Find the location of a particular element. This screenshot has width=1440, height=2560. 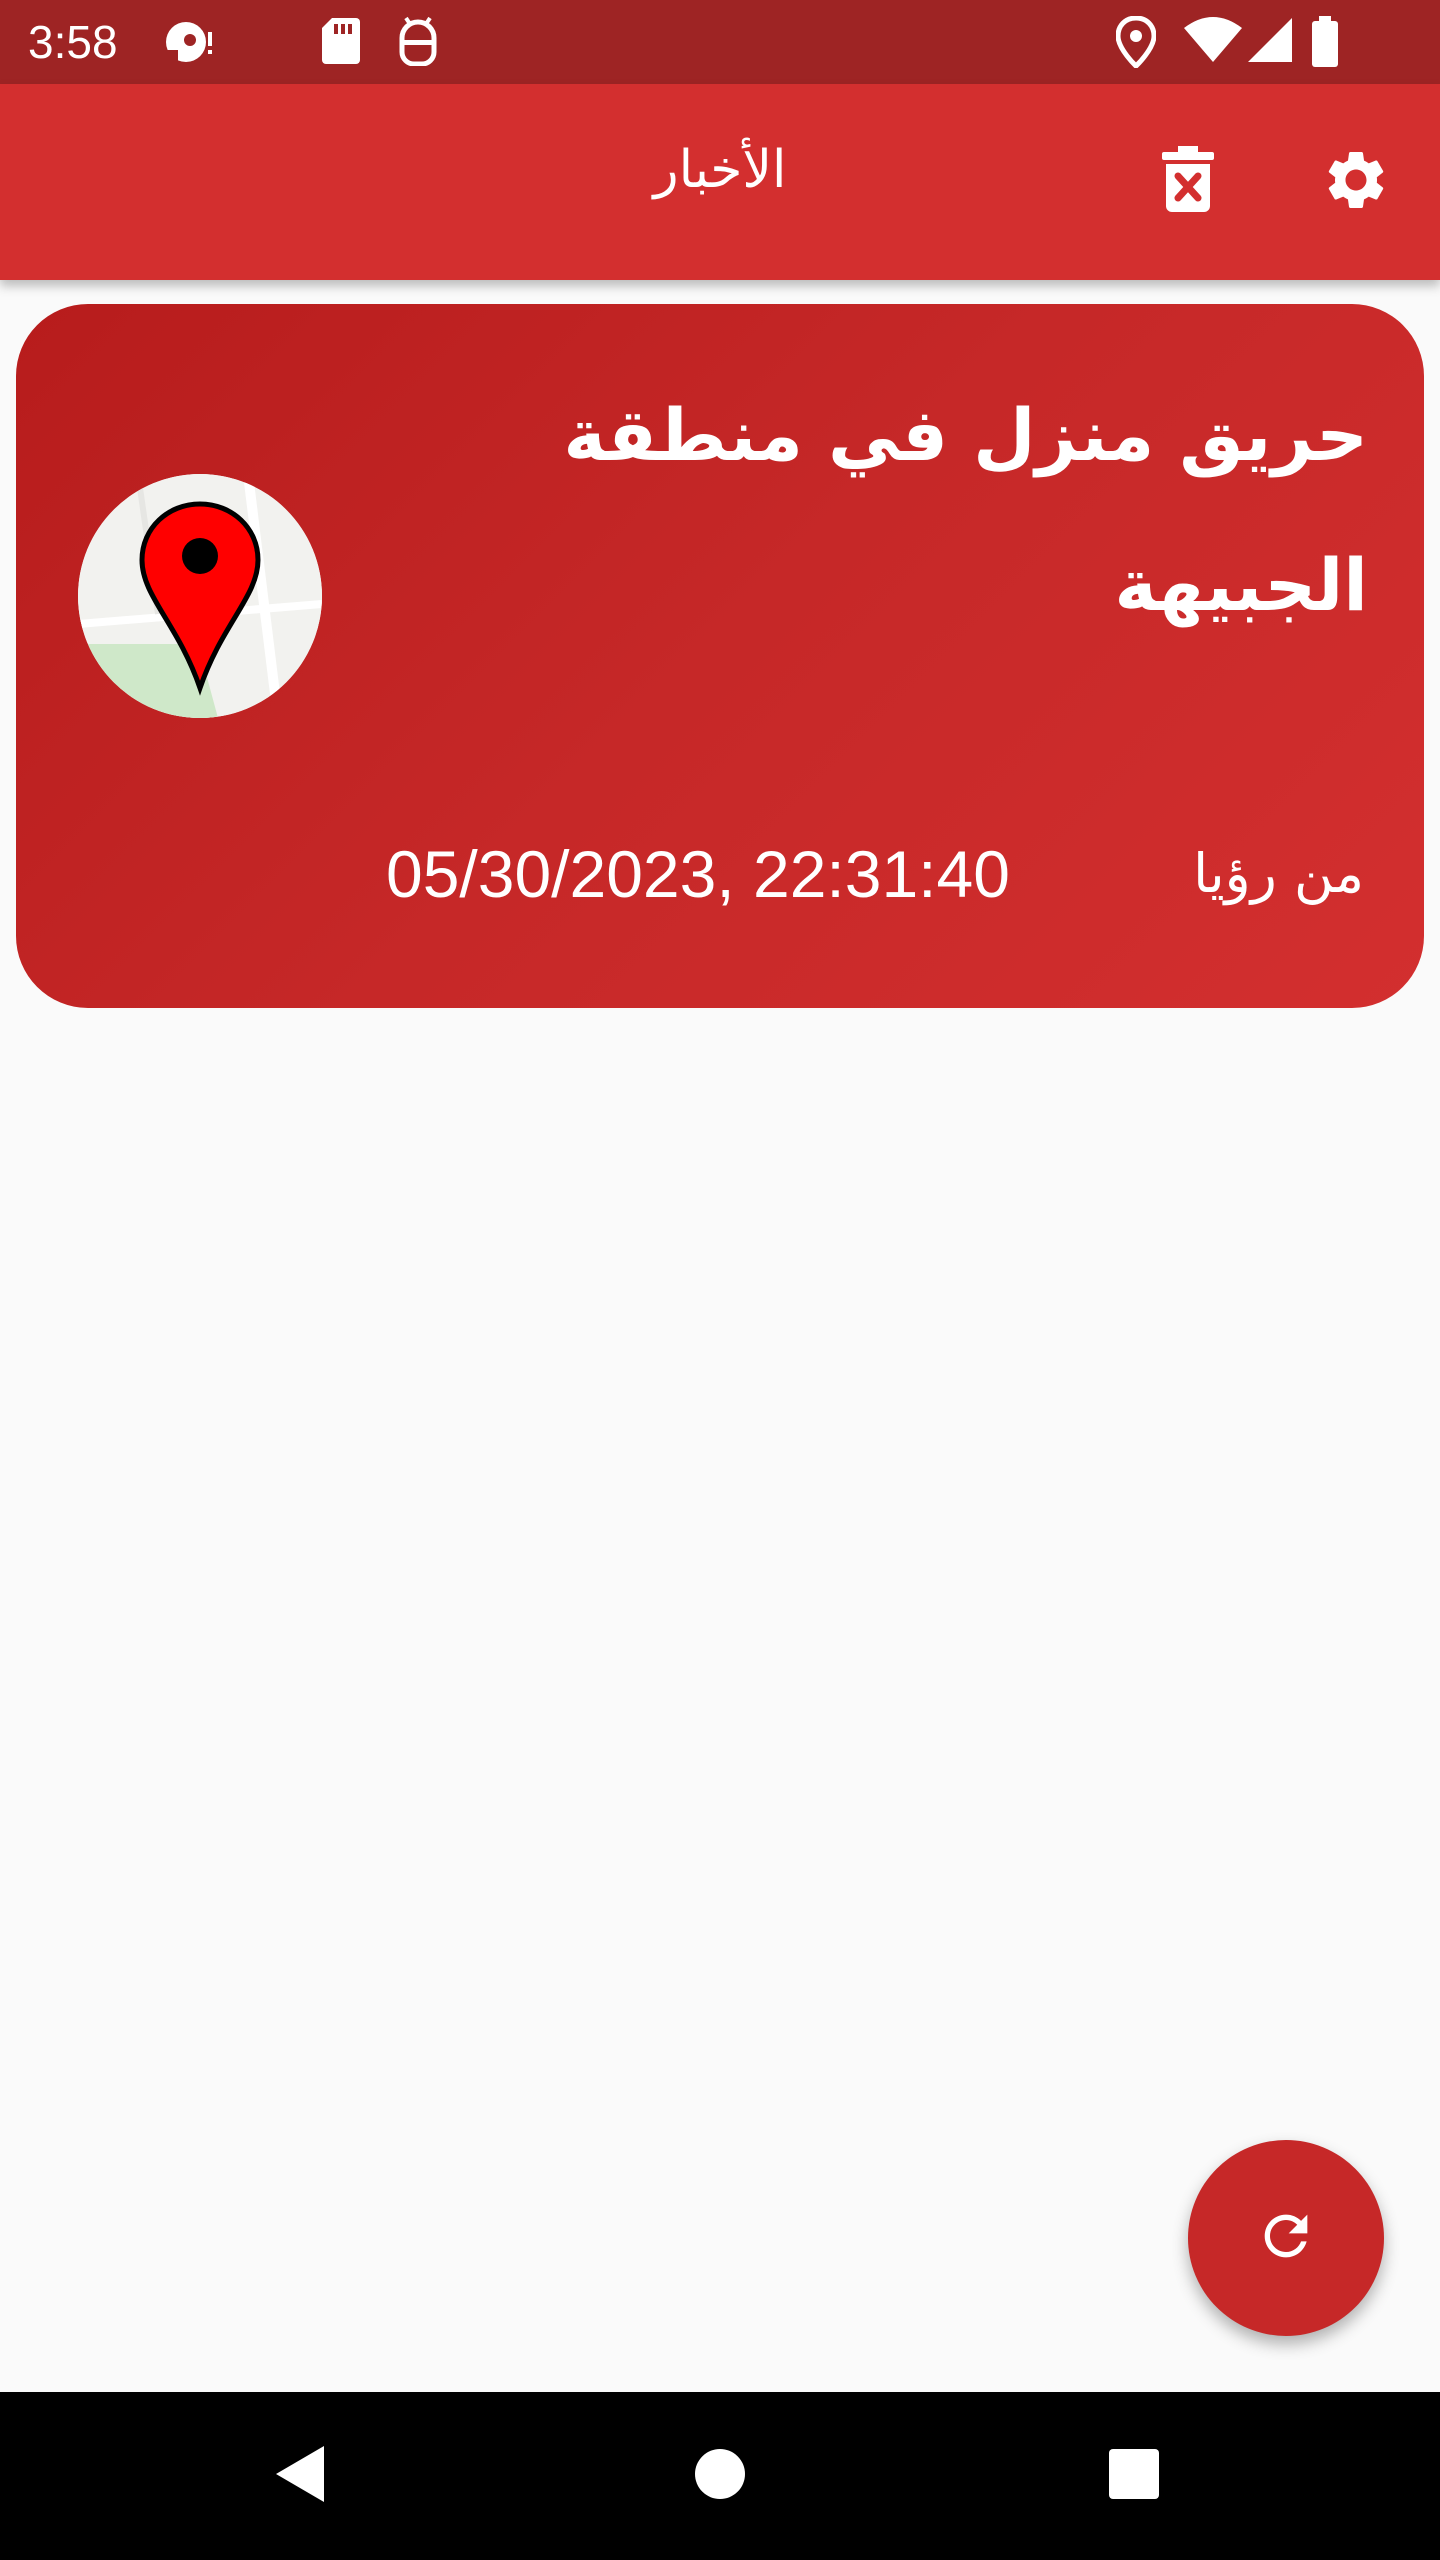

settings-icon is located at coordinates (1356, 182).